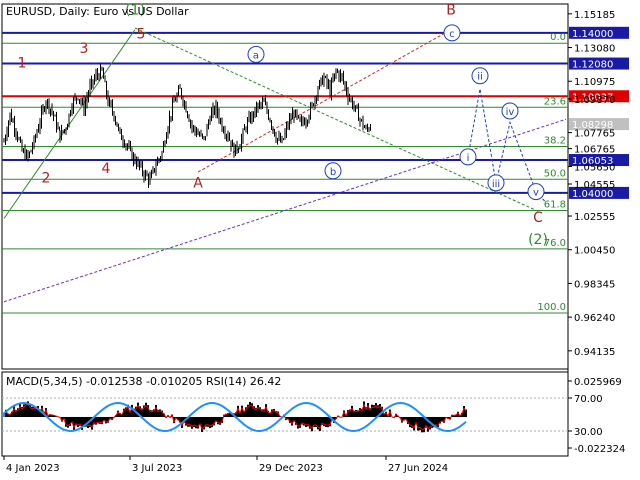  Describe the element at coordinates (256, 55) in the screenshot. I see `wave-label: a` at that location.